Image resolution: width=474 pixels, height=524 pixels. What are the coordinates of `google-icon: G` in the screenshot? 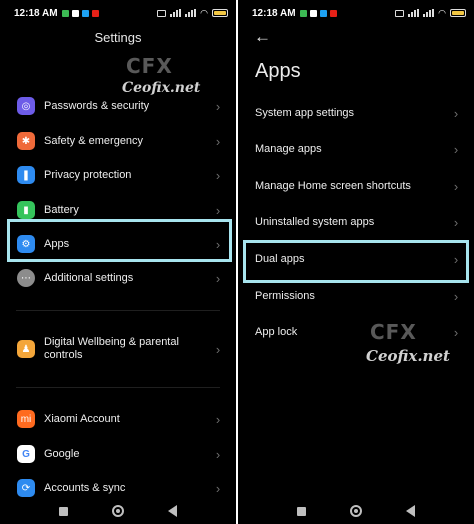 It's located at (26, 454).